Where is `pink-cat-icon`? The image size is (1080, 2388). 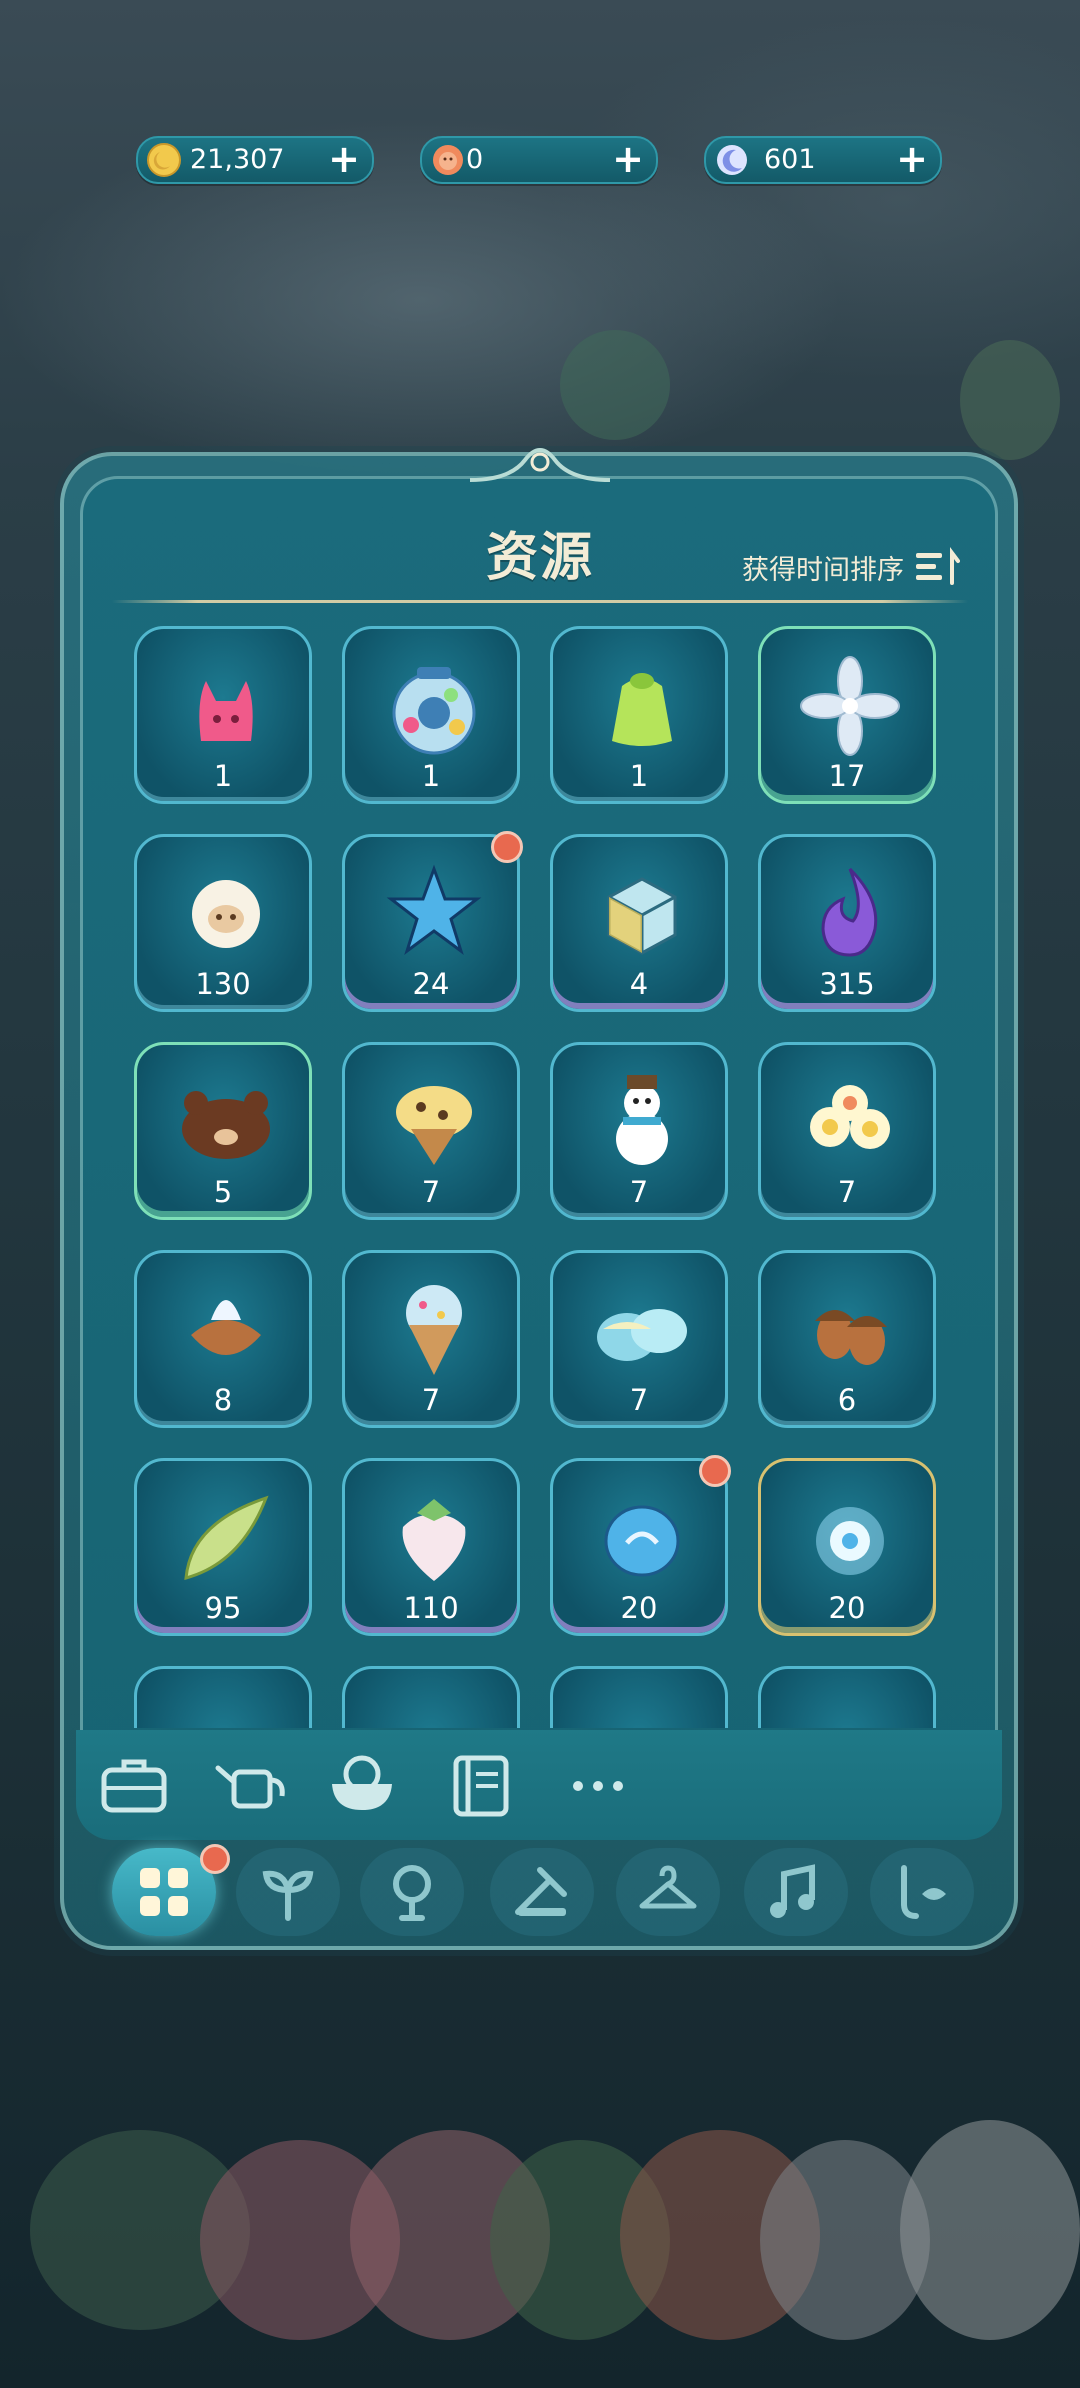
pink-cat-icon is located at coordinates (226, 711).